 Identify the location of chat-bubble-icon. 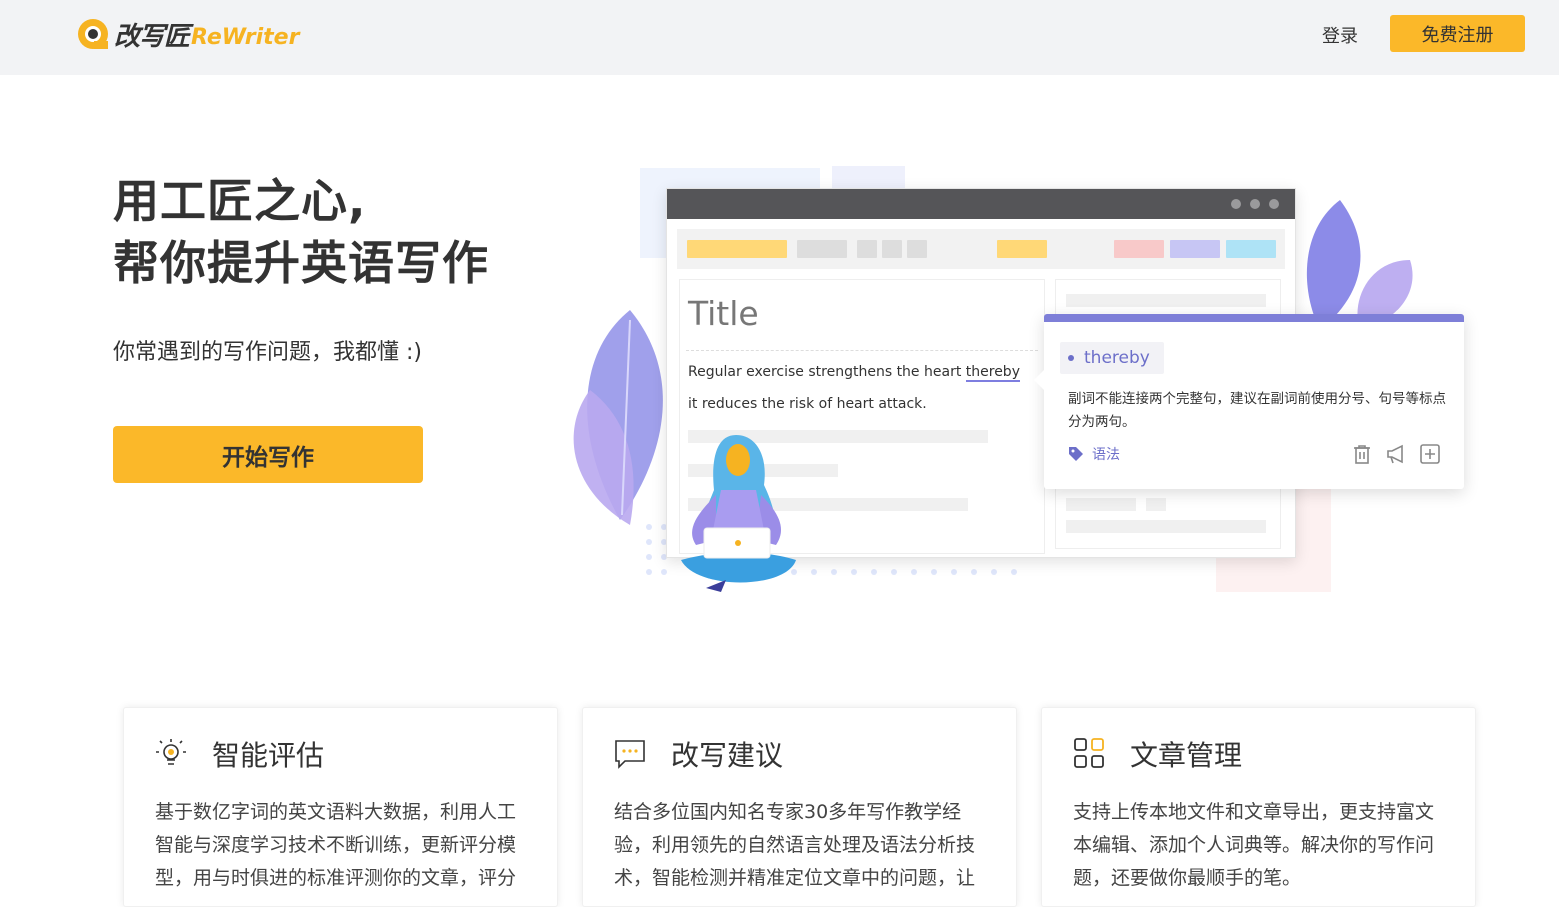
(630, 754).